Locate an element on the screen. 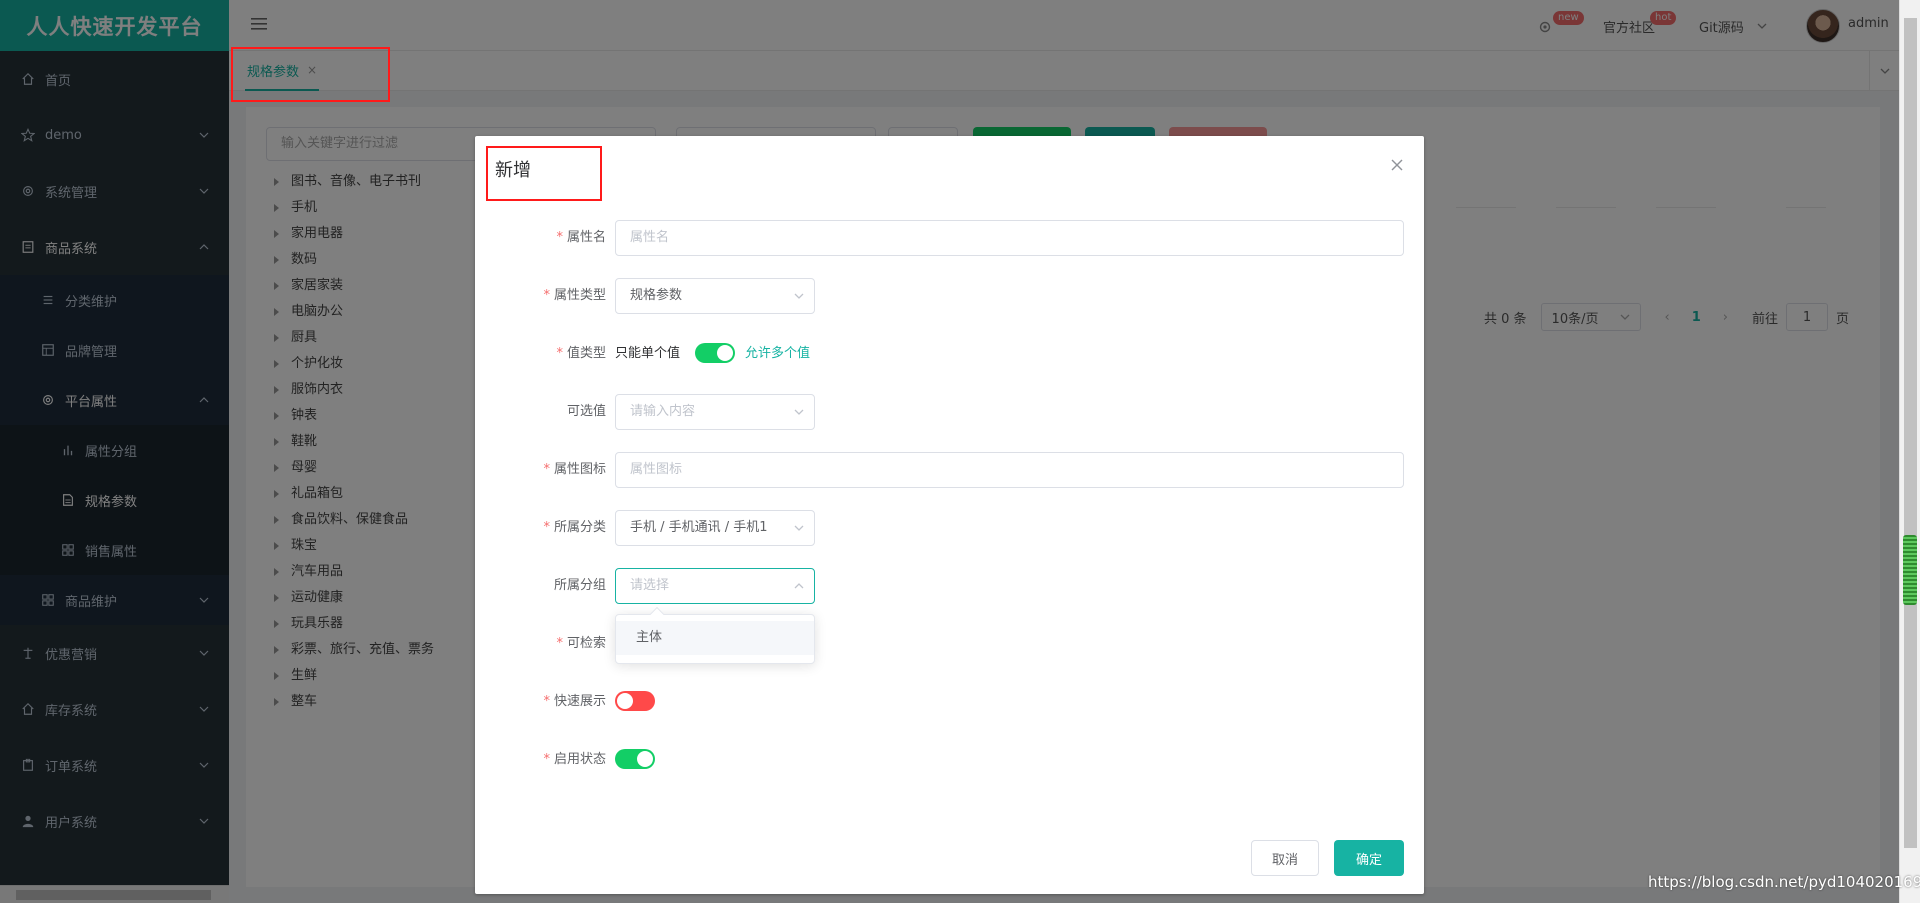 The image size is (1920, 903). enabled-label: * 启用状态 is located at coordinates (574, 759).